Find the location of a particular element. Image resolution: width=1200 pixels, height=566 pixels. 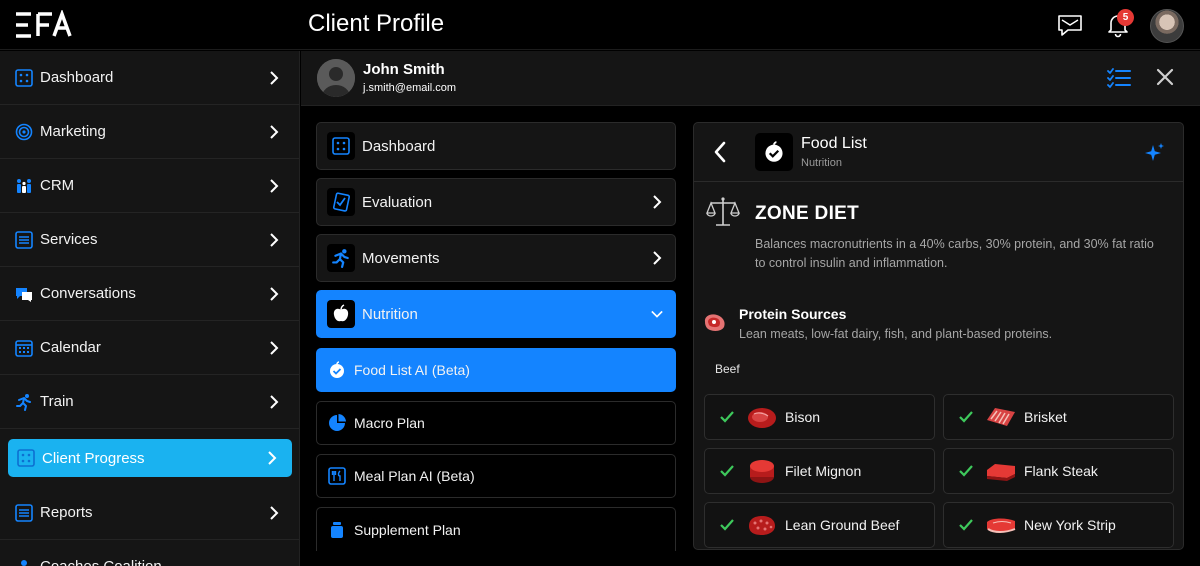

food-label: New York Strip is located at coordinates (1070, 525).